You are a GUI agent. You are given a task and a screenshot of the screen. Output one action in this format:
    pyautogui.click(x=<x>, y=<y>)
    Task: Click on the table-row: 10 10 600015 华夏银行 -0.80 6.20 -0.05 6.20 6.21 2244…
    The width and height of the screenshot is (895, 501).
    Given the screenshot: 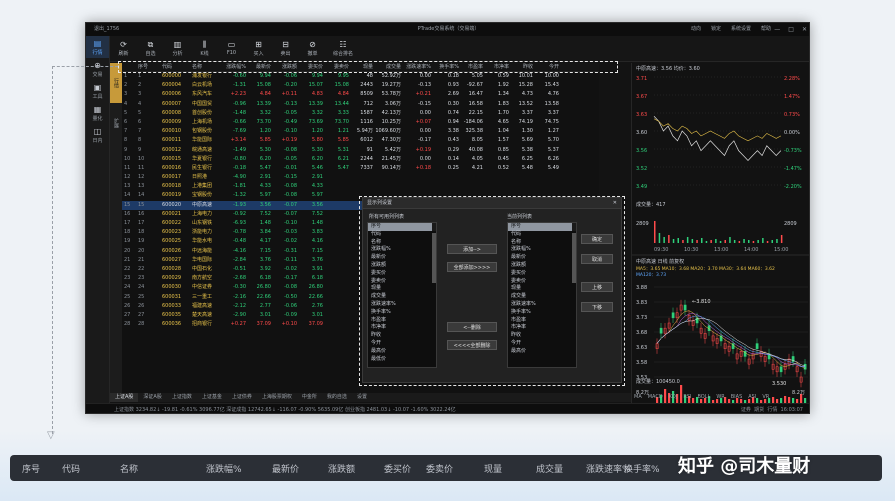 What is the action you would take?
    pyautogui.click(x=360, y=159)
    